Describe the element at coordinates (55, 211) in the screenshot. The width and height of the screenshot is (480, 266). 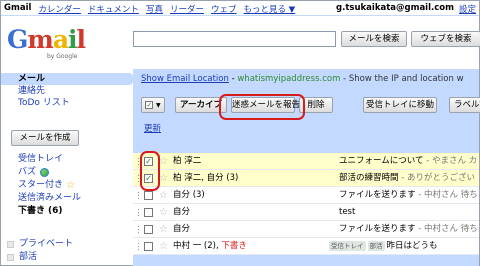
I see `drafts-count: (6)` at that location.